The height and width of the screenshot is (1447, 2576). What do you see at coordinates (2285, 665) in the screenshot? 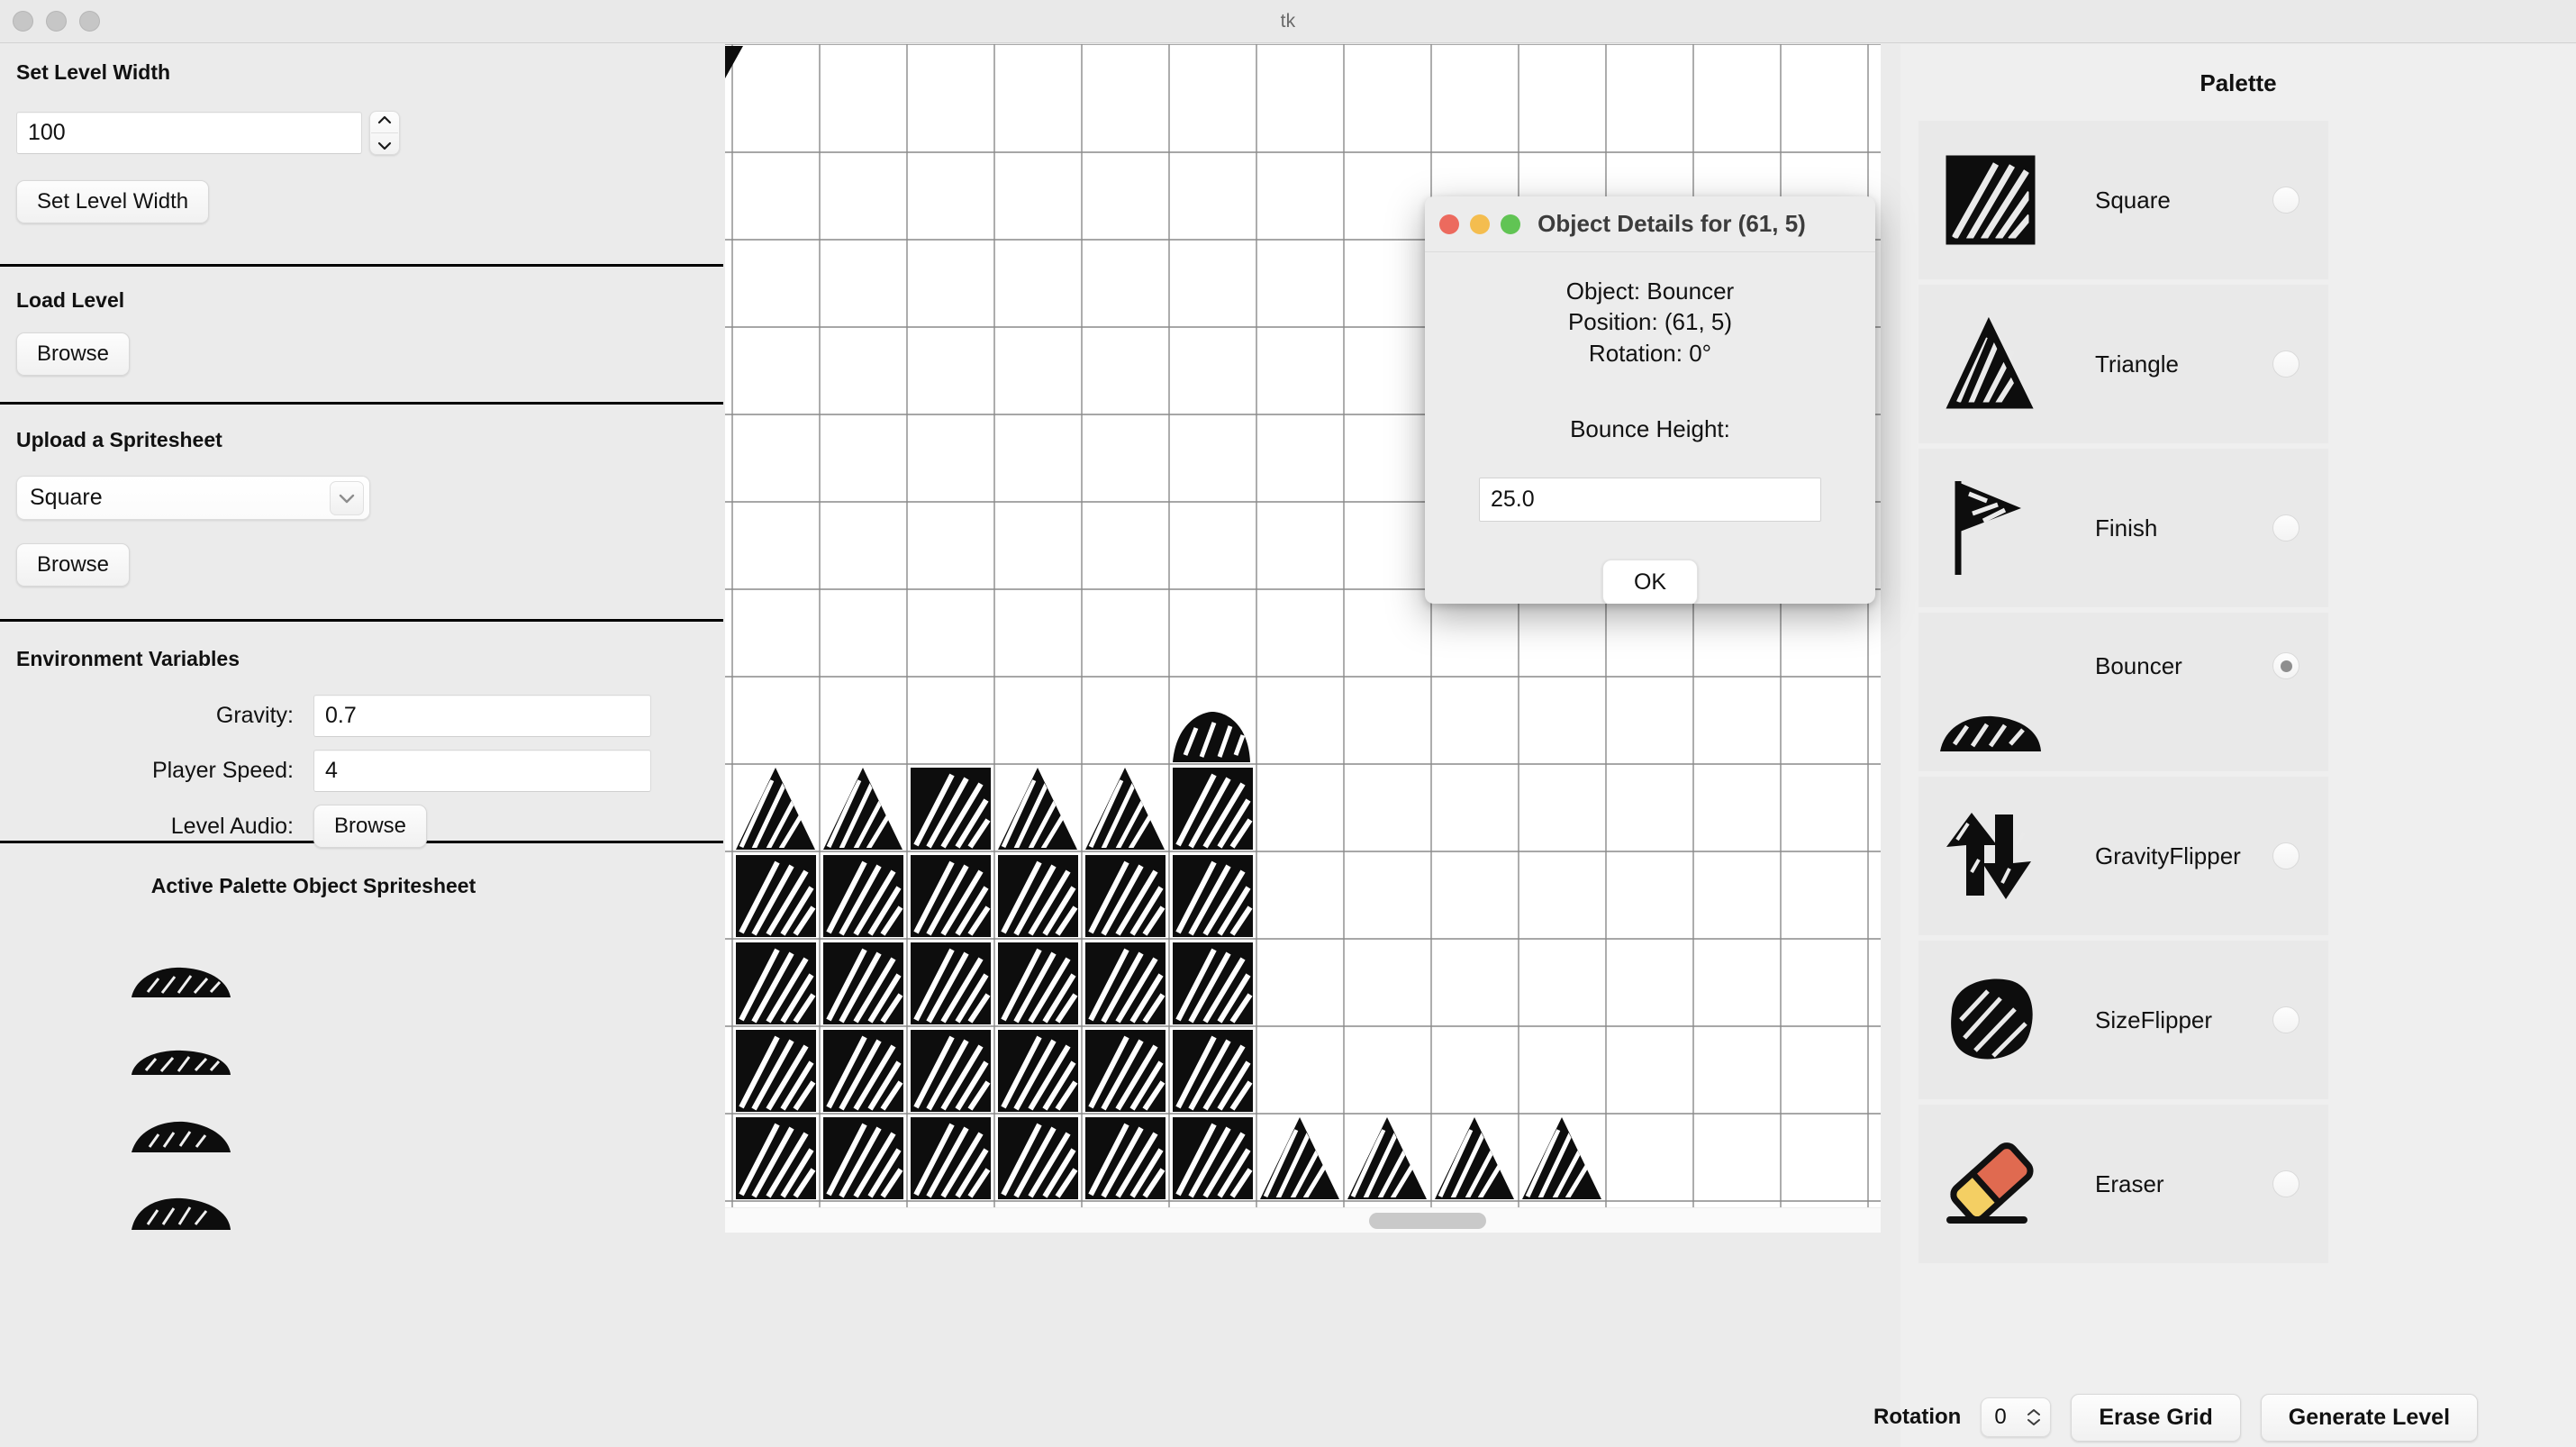
I see `palette-radio-bouncer` at bounding box center [2285, 665].